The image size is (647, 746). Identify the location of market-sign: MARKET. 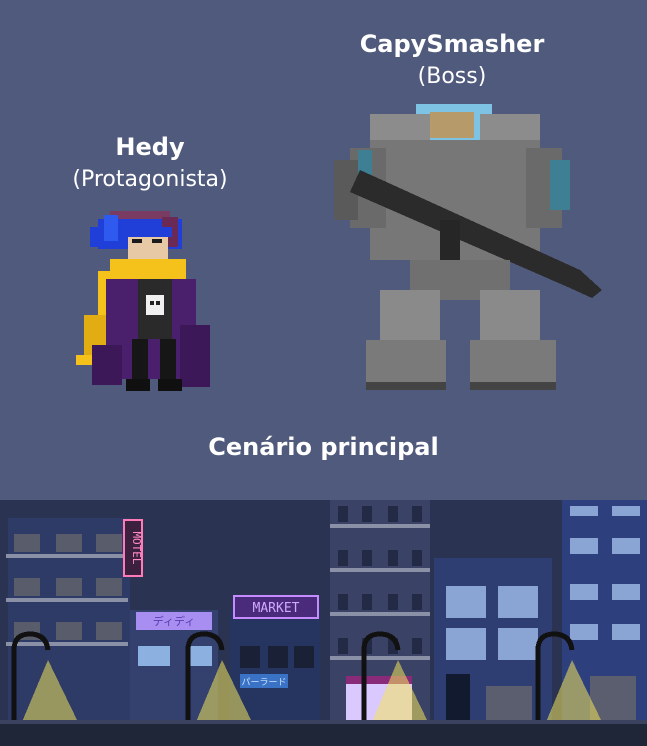
(276, 608).